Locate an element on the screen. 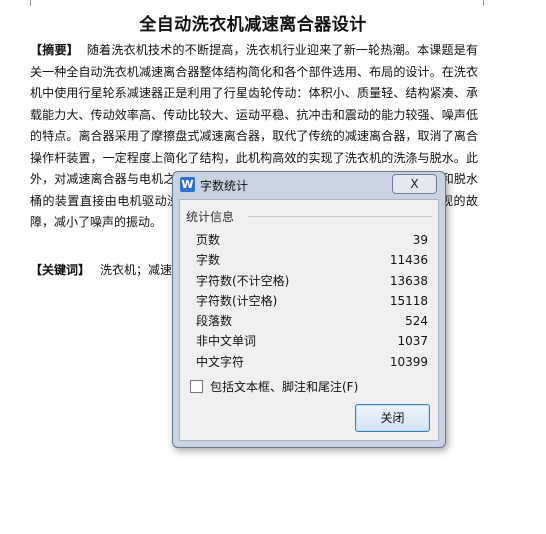 This screenshot has height=534, width=546. stat-label: 段落数 is located at coordinates (214, 321).